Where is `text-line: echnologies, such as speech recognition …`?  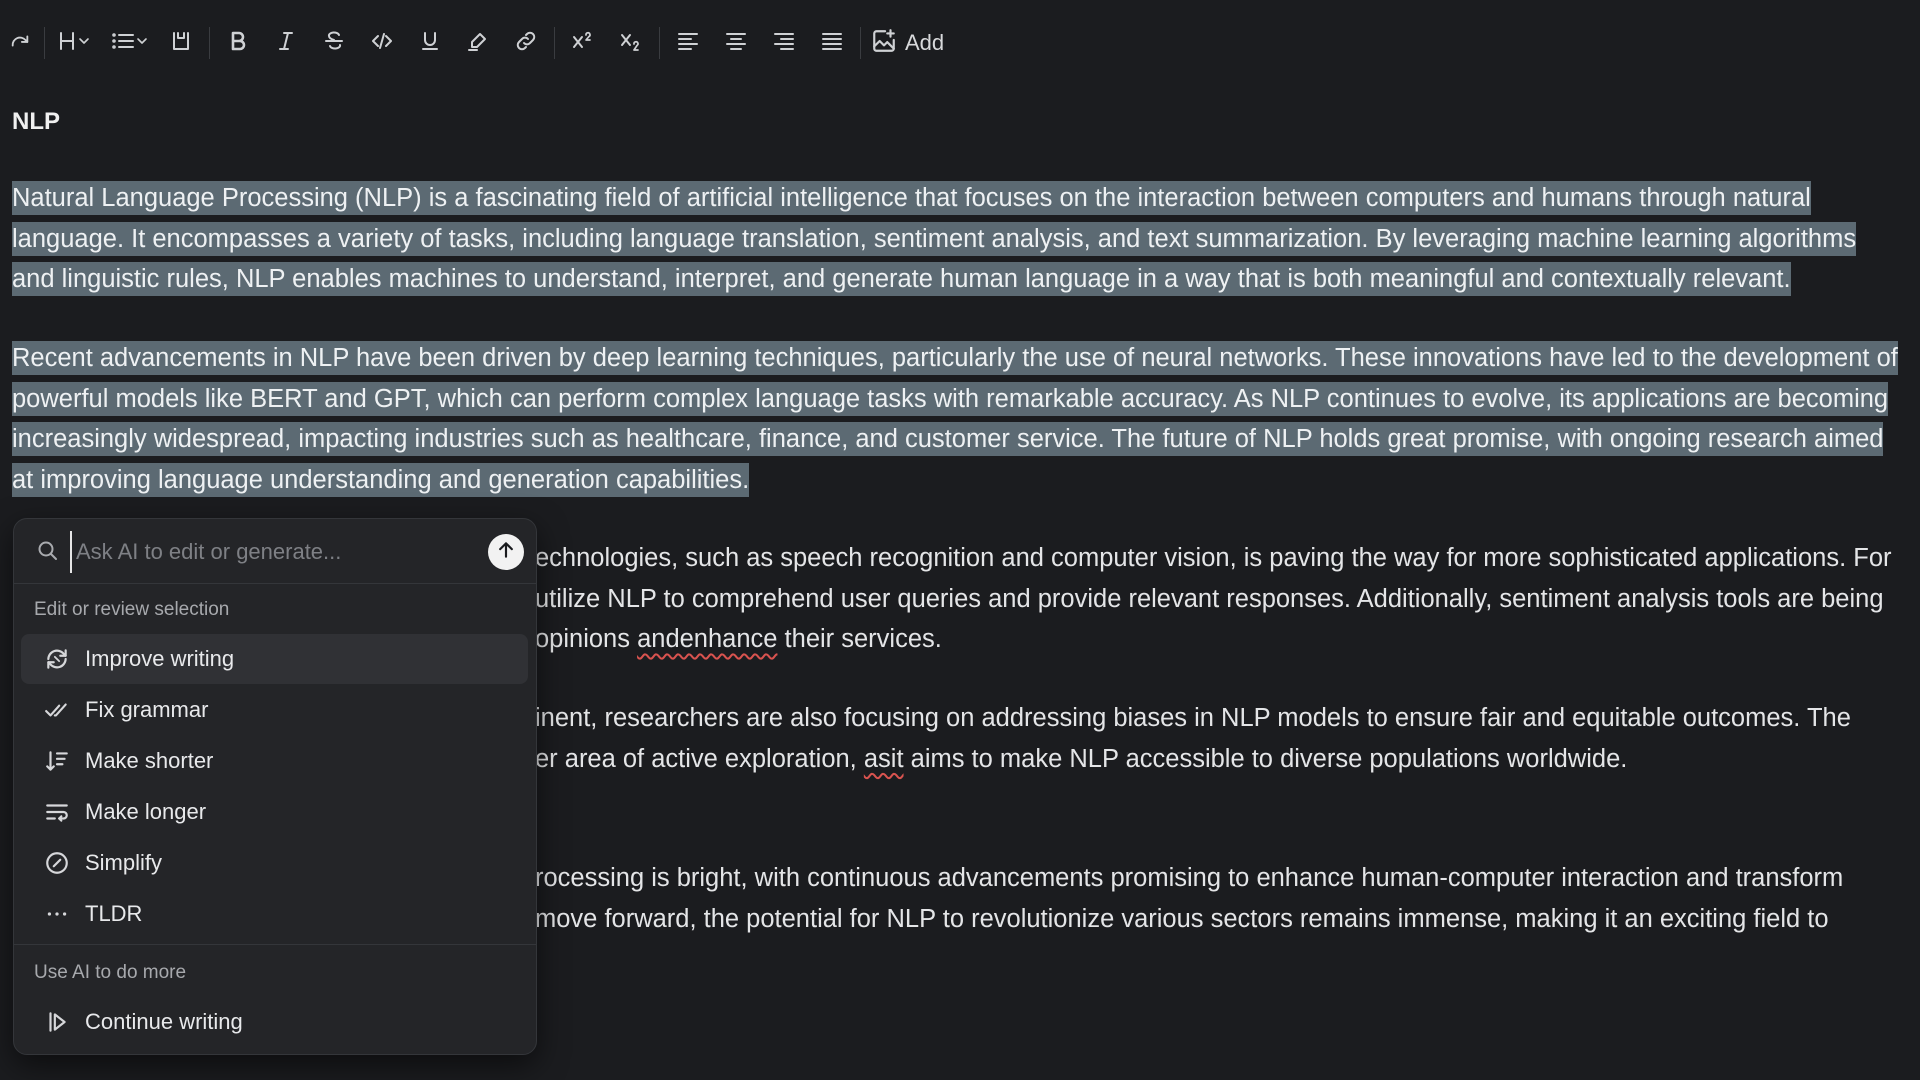 text-line: echnologies, such as speech recognition … is located at coordinates (1213, 558).